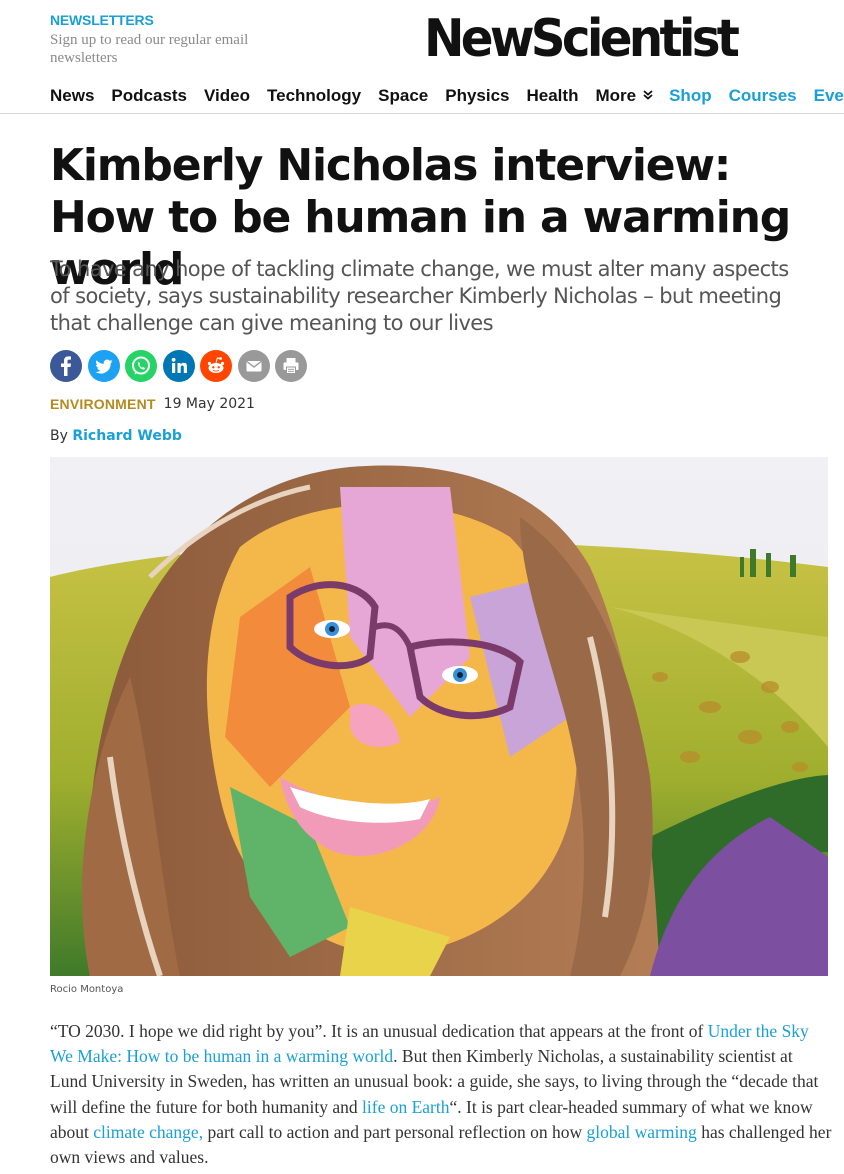 The height and width of the screenshot is (1174, 844). I want to click on nav-item-technology: Technology, so click(314, 96).